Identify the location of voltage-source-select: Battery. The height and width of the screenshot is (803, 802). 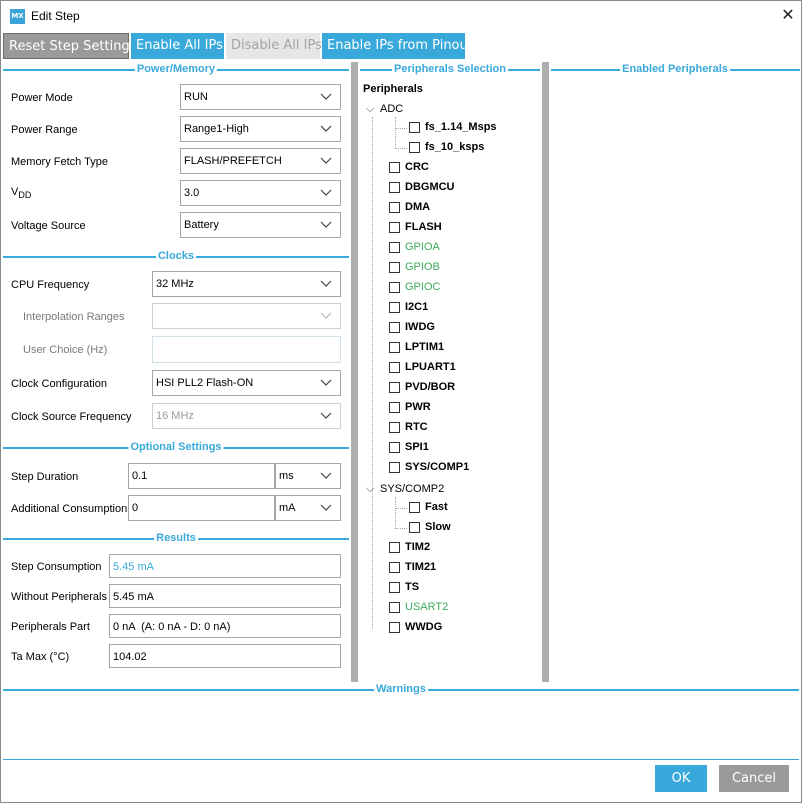
(260, 225).